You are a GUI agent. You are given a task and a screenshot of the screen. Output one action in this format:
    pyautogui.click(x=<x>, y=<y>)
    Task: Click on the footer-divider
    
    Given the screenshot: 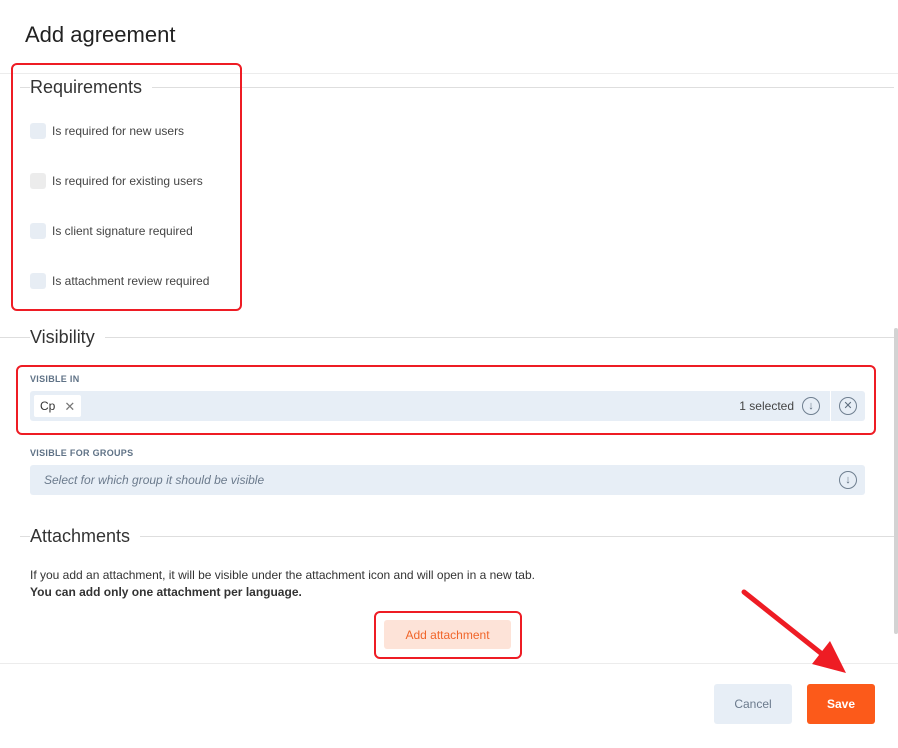 What is the action you would take?
    pyautogui.click(x=449, y=663)
    